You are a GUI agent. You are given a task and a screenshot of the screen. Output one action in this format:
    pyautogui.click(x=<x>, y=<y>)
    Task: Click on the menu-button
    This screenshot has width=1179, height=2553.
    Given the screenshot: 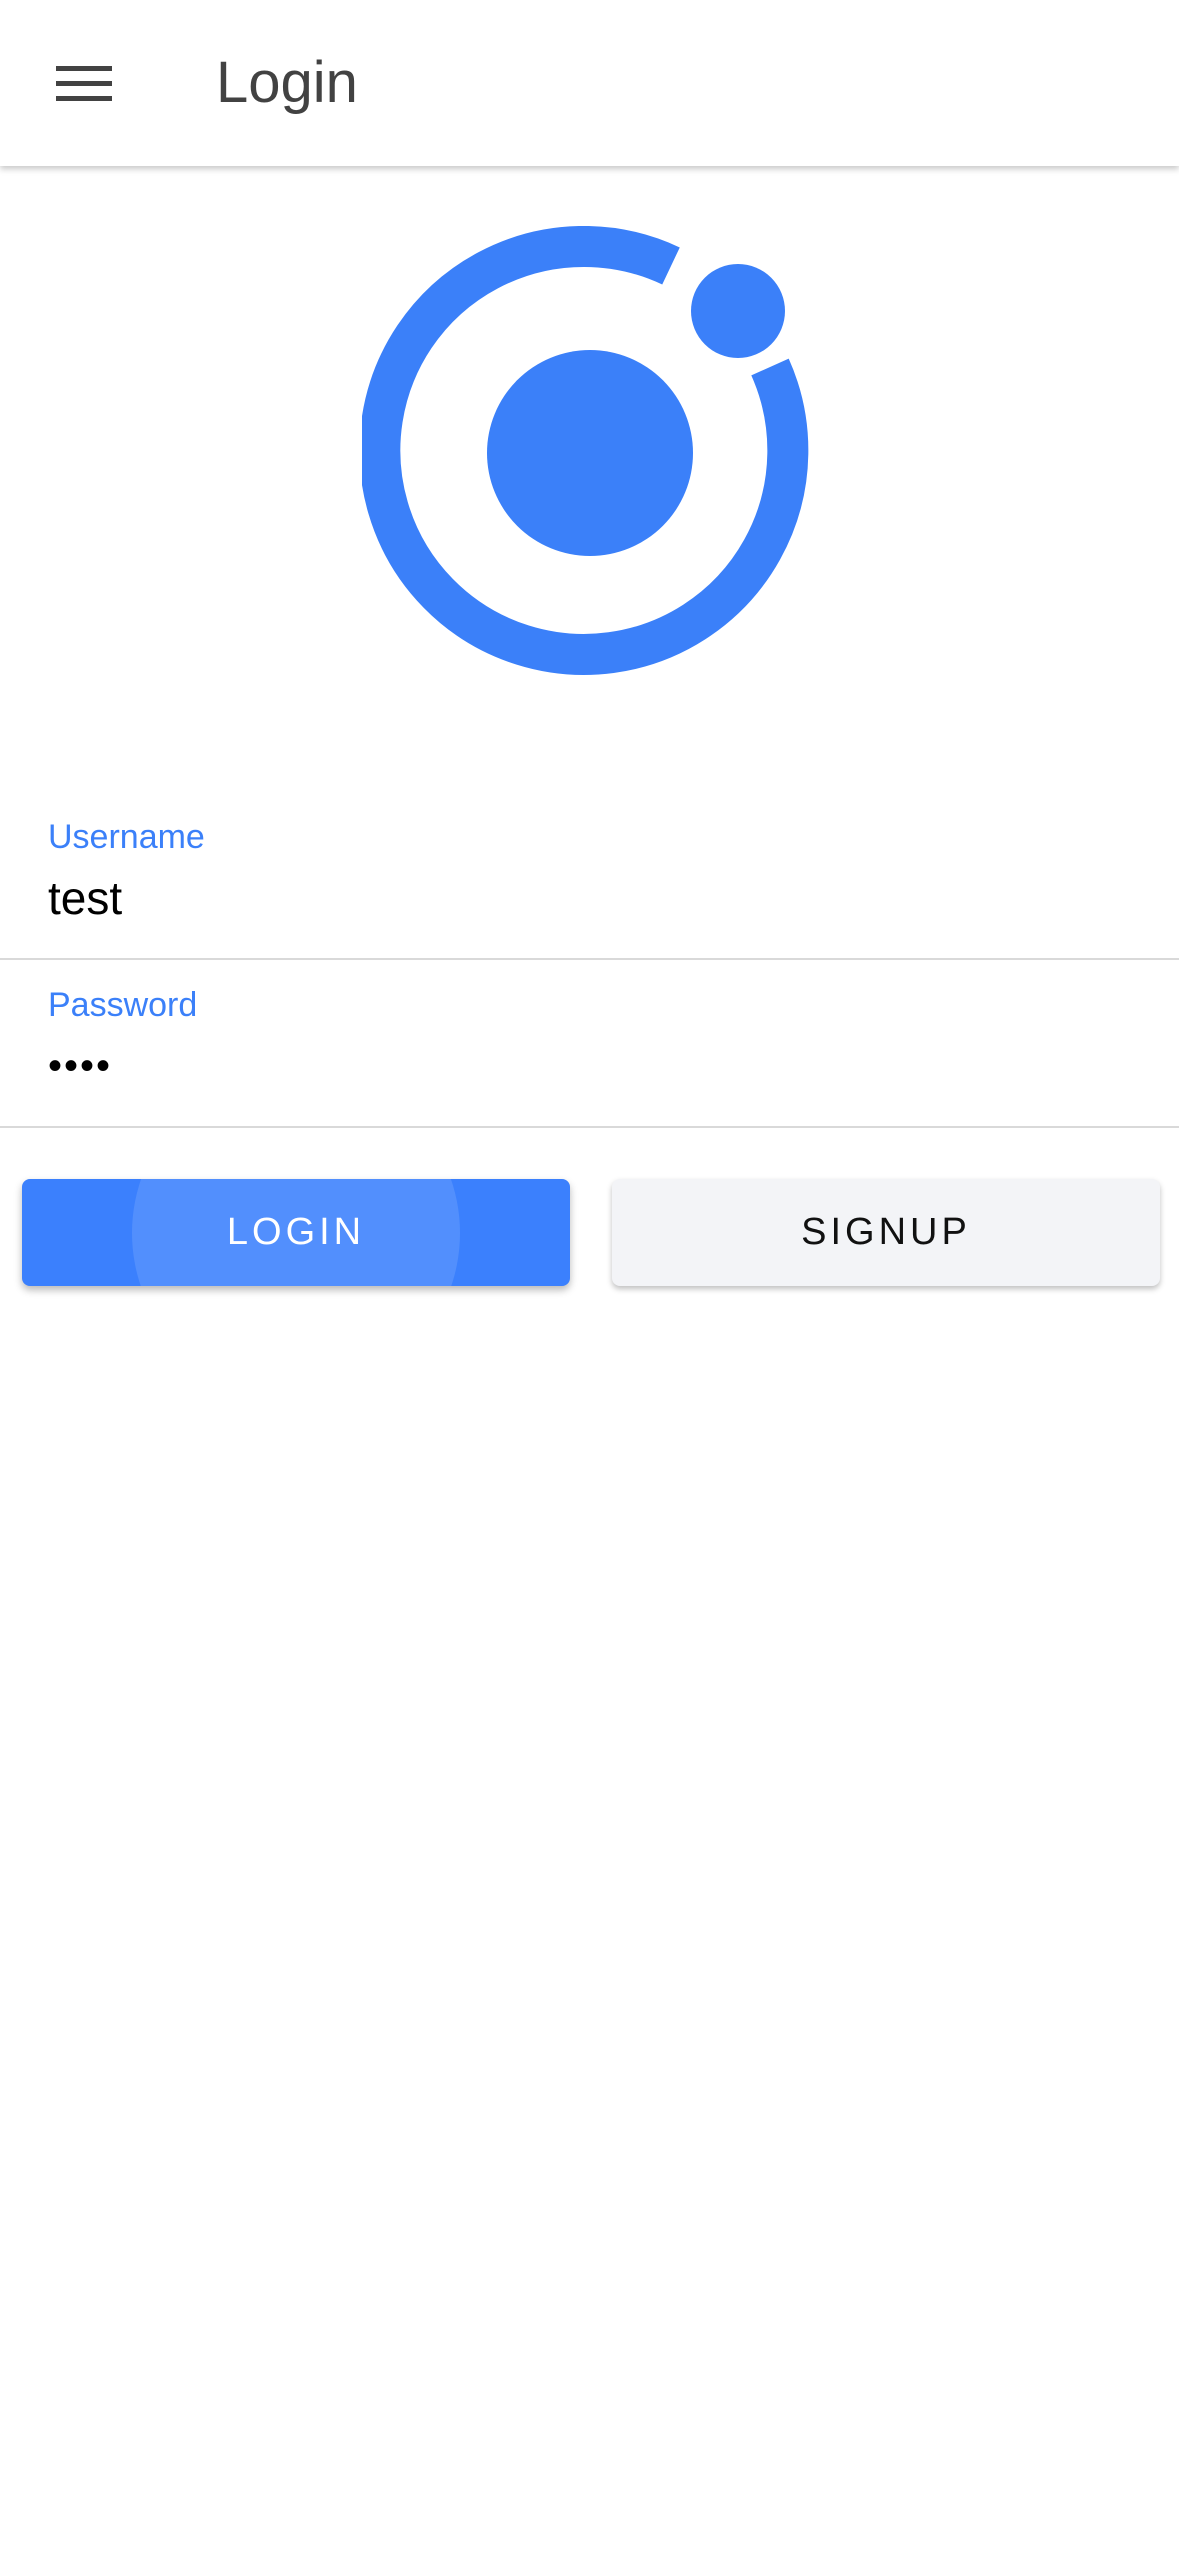 What is the action you would take?
    pyautogui.click(x=84, y=84)
    